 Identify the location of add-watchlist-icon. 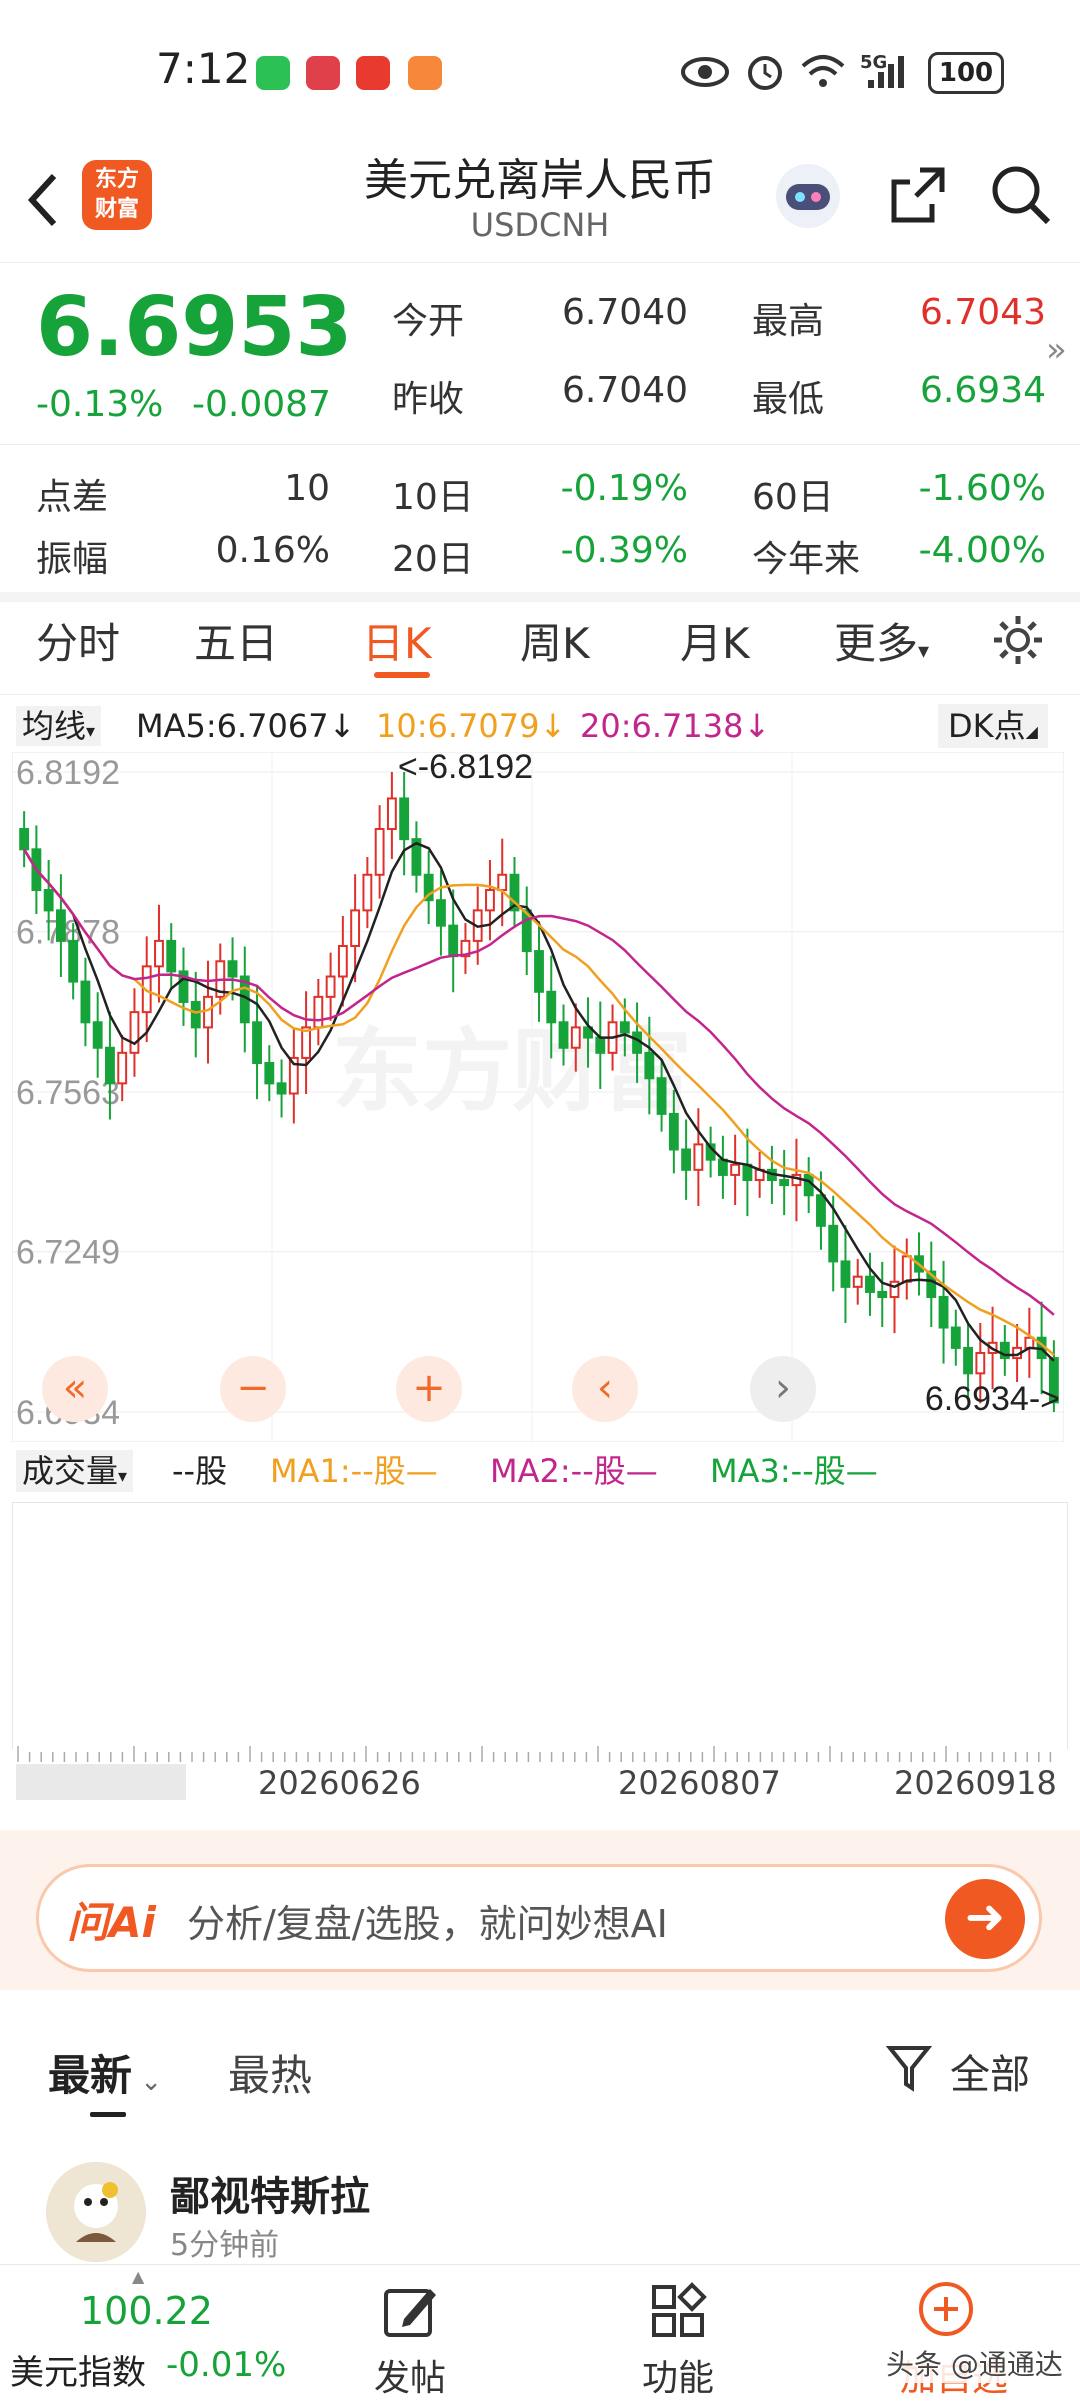
(946, 2309).